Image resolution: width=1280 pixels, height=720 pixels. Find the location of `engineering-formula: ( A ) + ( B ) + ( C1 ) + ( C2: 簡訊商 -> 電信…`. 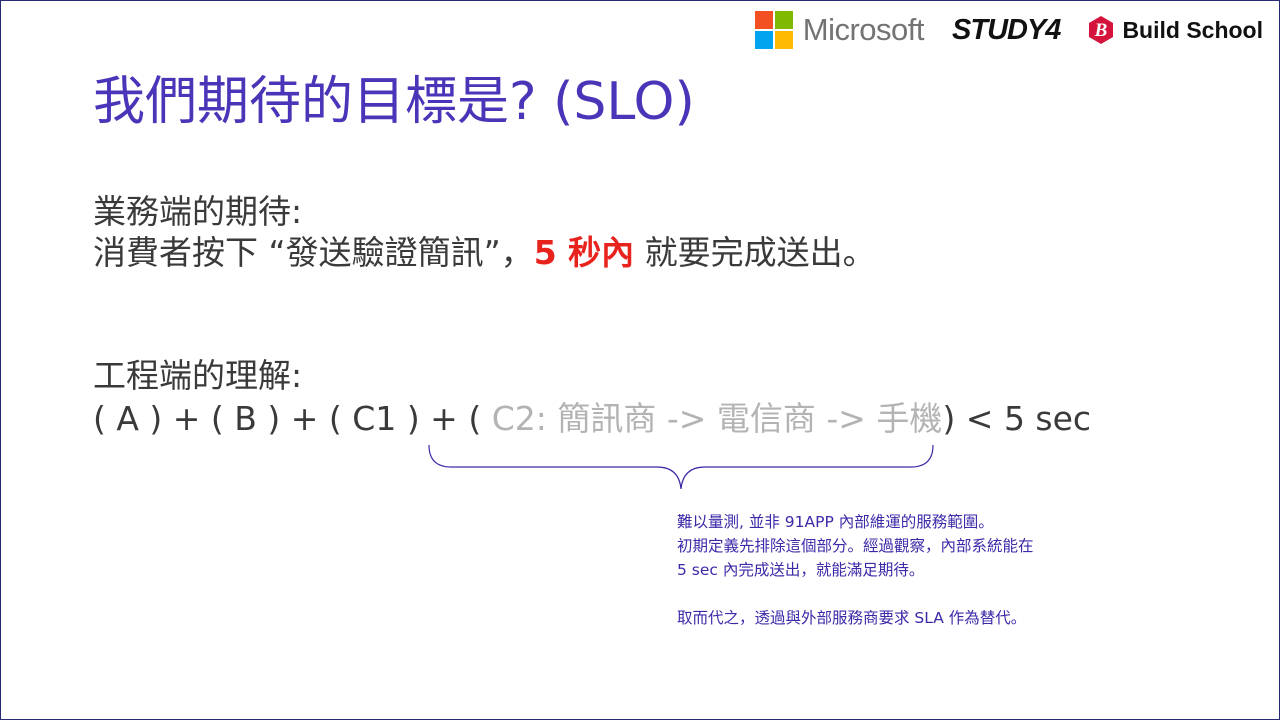

engineering-formula: ( A ) + ( B ) + ( C1 ) + ( C2: 簡訊商 -> 電信… is located at coordinates (592, 418).